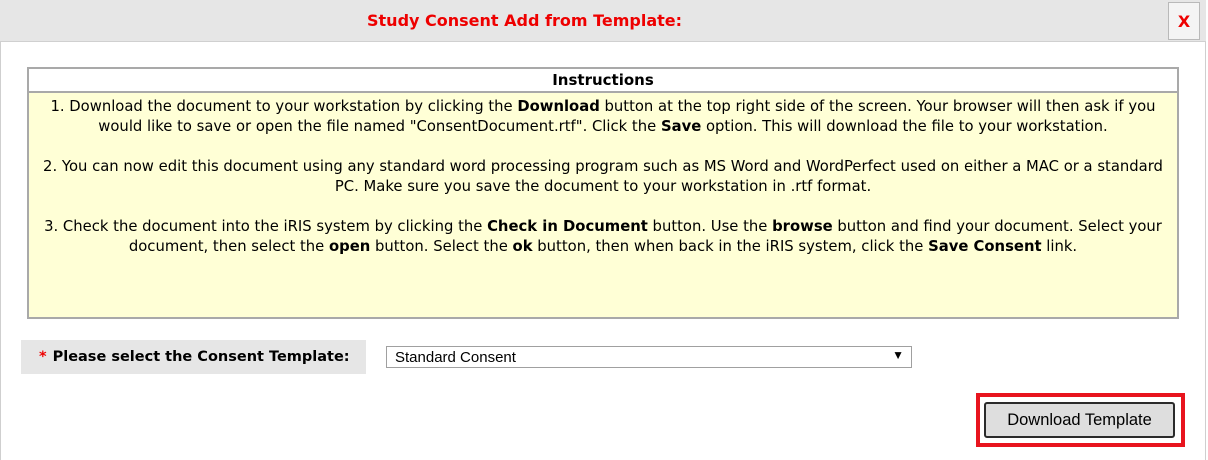  I want to click on close-button: X, so click(1184, 21).